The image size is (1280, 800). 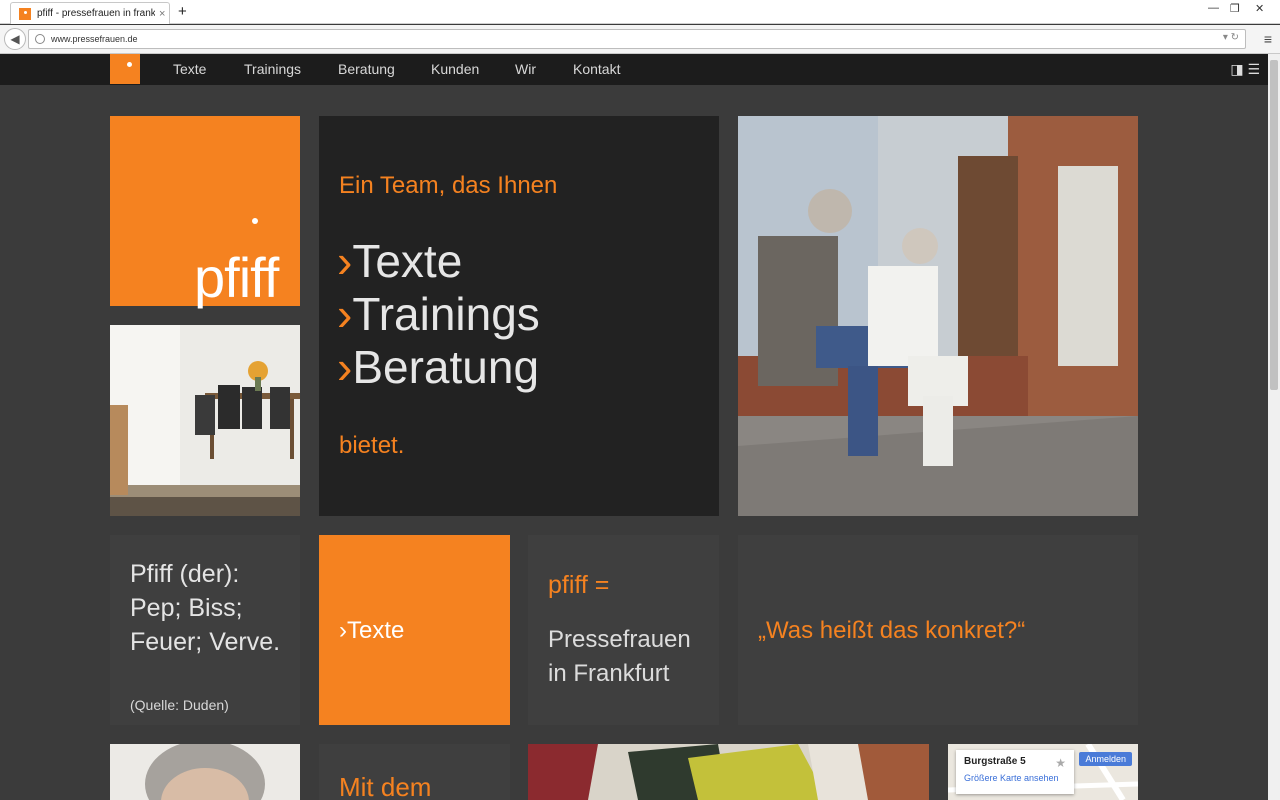 What do you see at coordinates (255, 221) in the screenshot?
I see `logo-dot` at bounding box center [255, 221].